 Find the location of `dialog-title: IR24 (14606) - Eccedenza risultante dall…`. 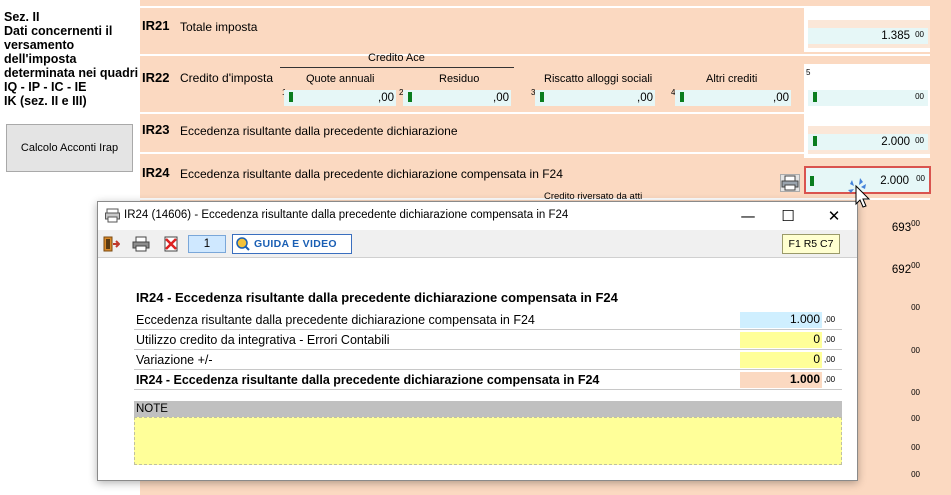

dialog-title: IR24 (14606) - Eccedenza risultante dall… is located at coordinates (346, 215).